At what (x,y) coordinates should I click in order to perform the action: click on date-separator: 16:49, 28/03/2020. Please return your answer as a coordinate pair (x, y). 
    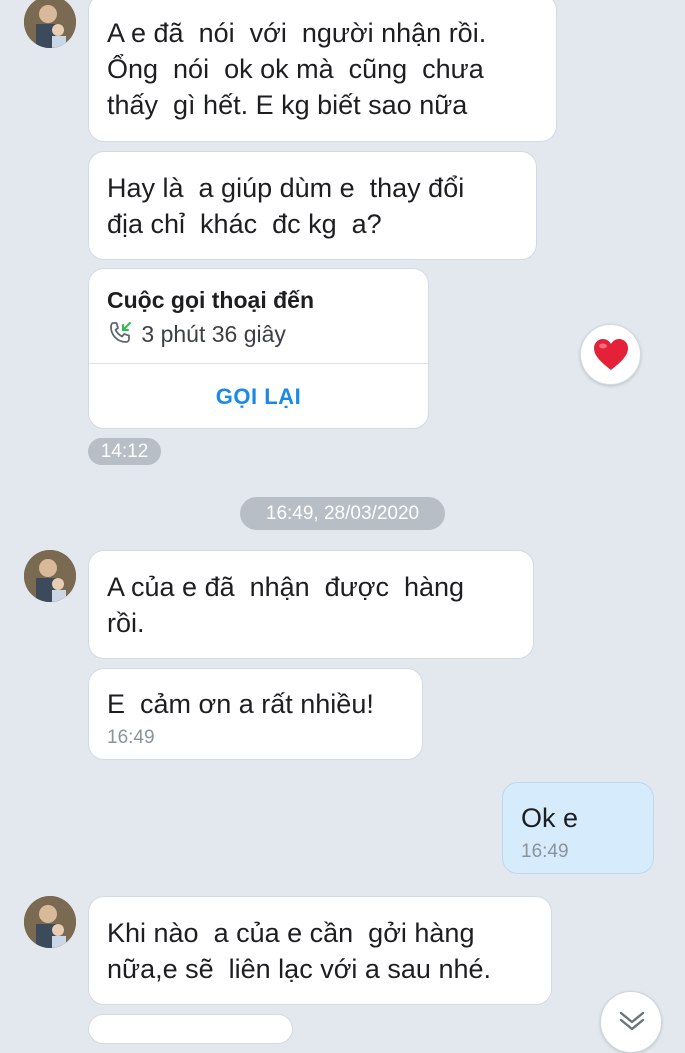
    Looking at the image, I should click on (342, 513).